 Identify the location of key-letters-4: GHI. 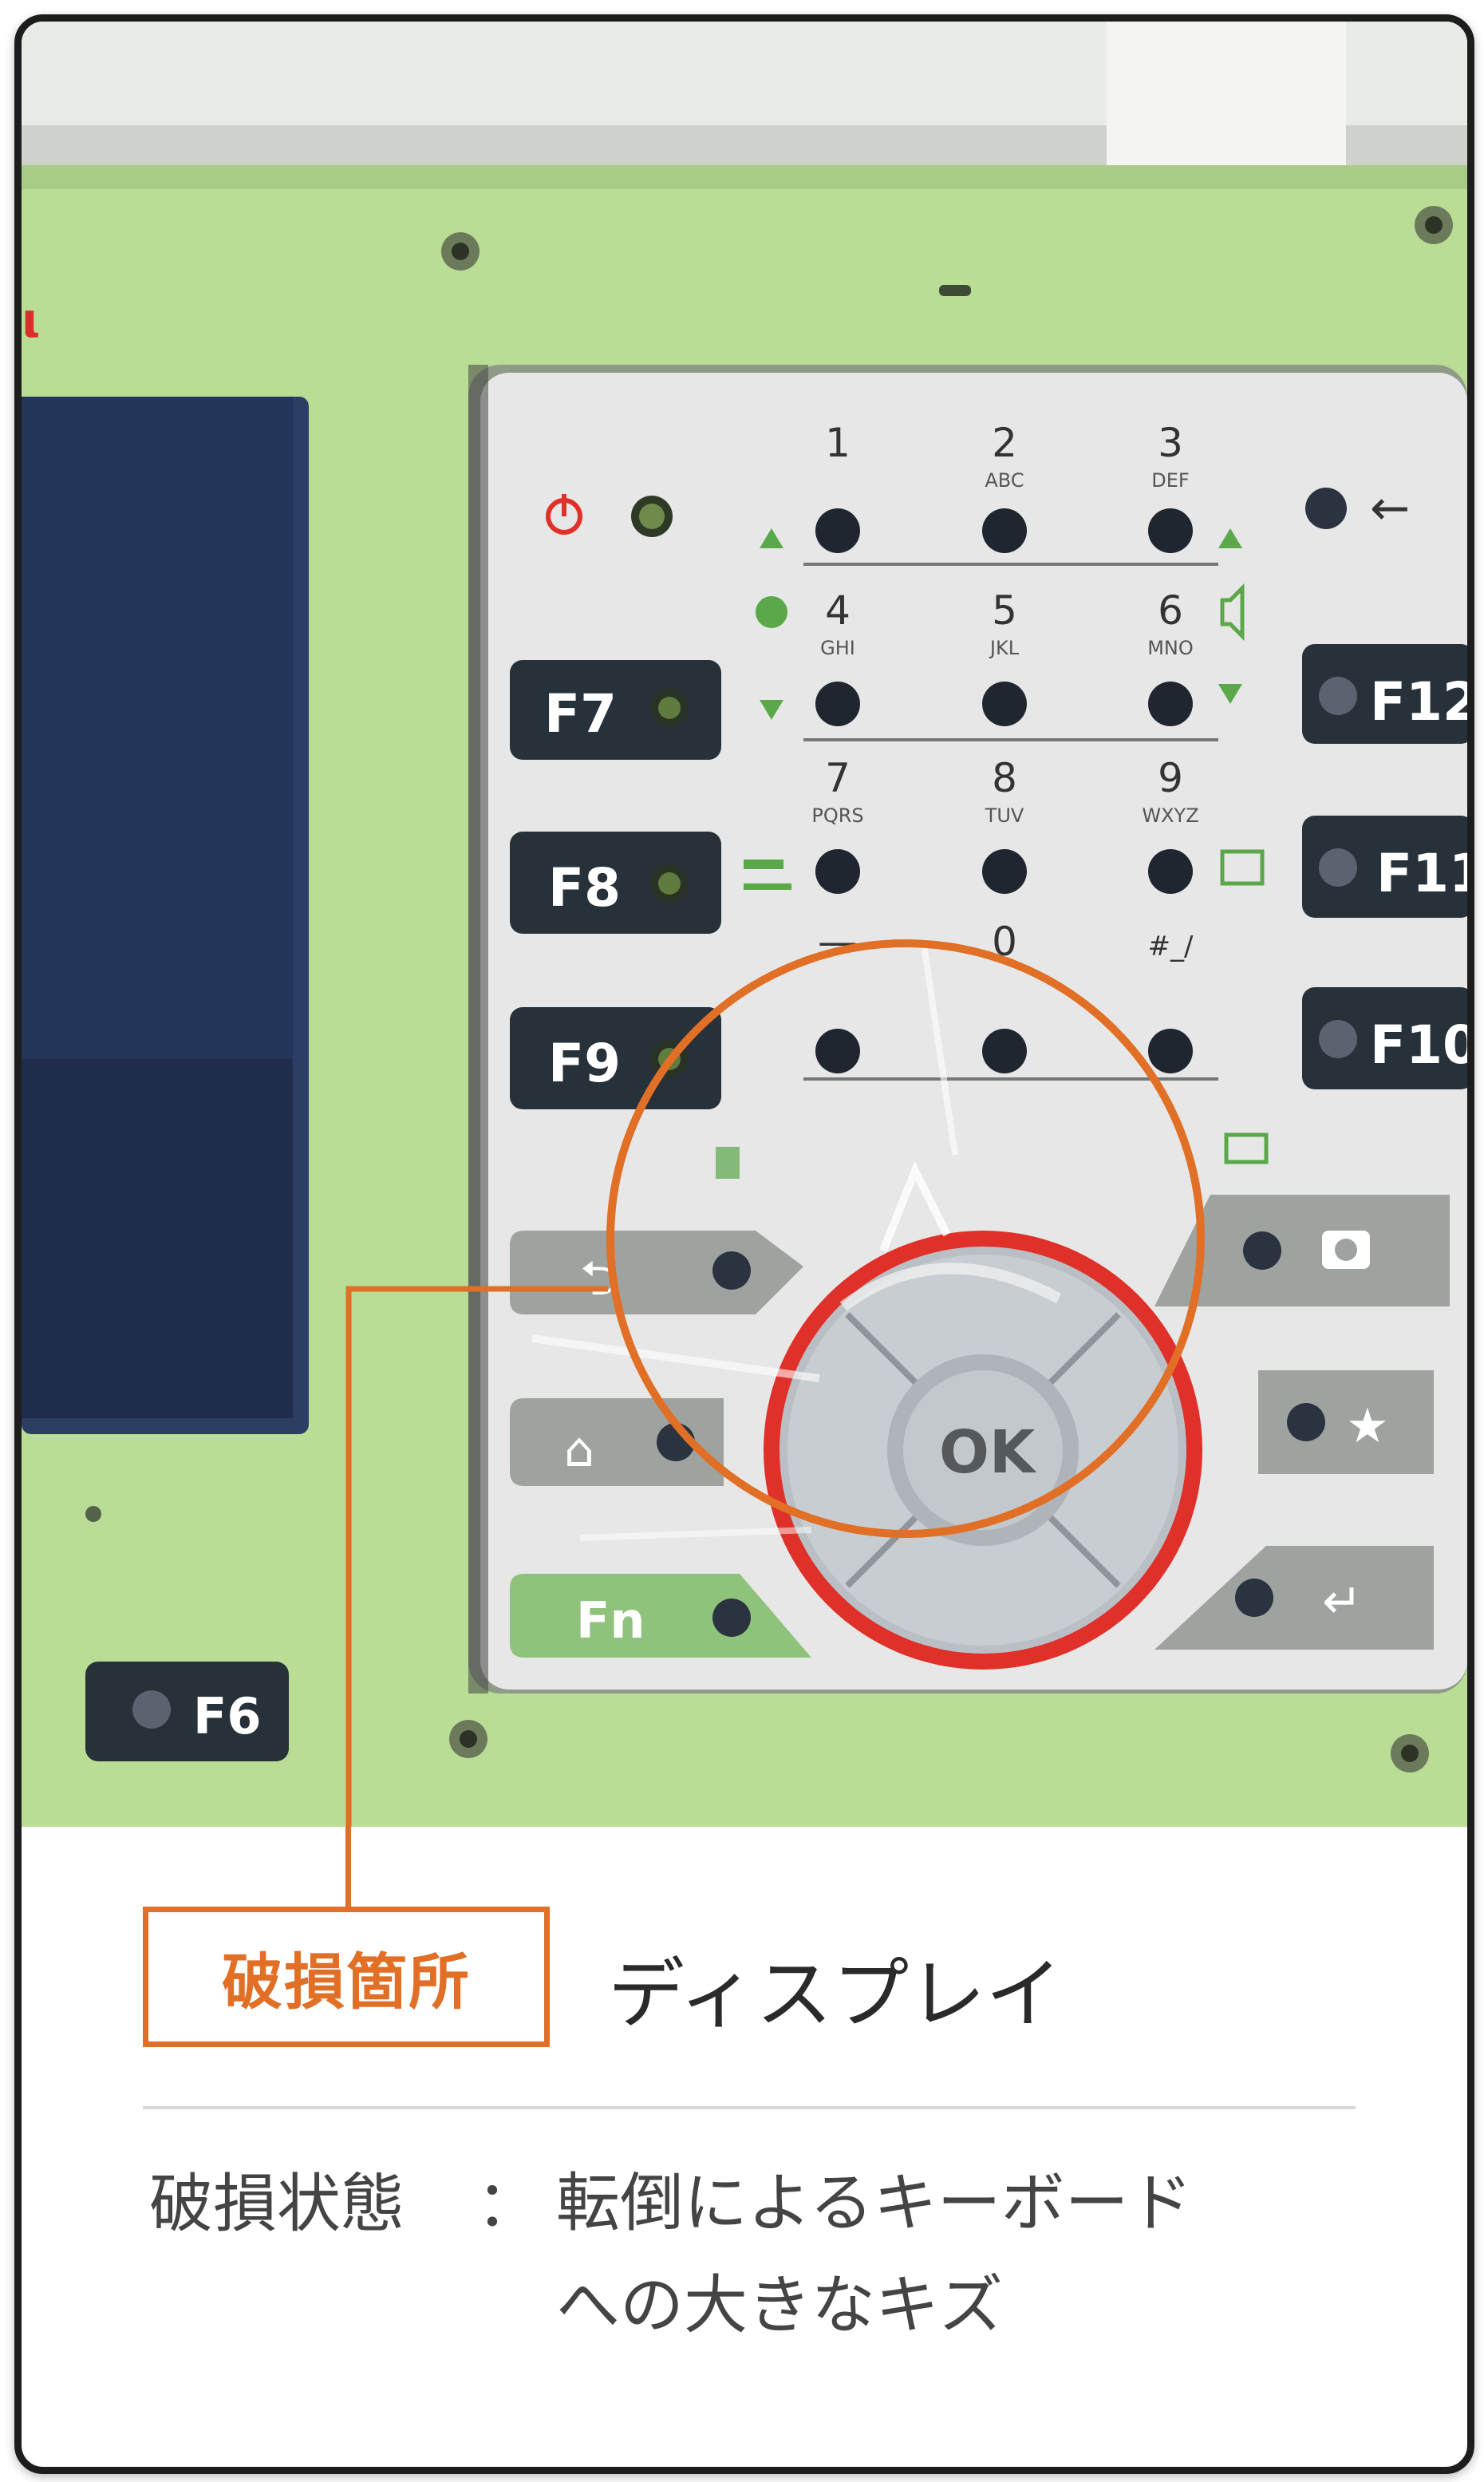
(837, 648).